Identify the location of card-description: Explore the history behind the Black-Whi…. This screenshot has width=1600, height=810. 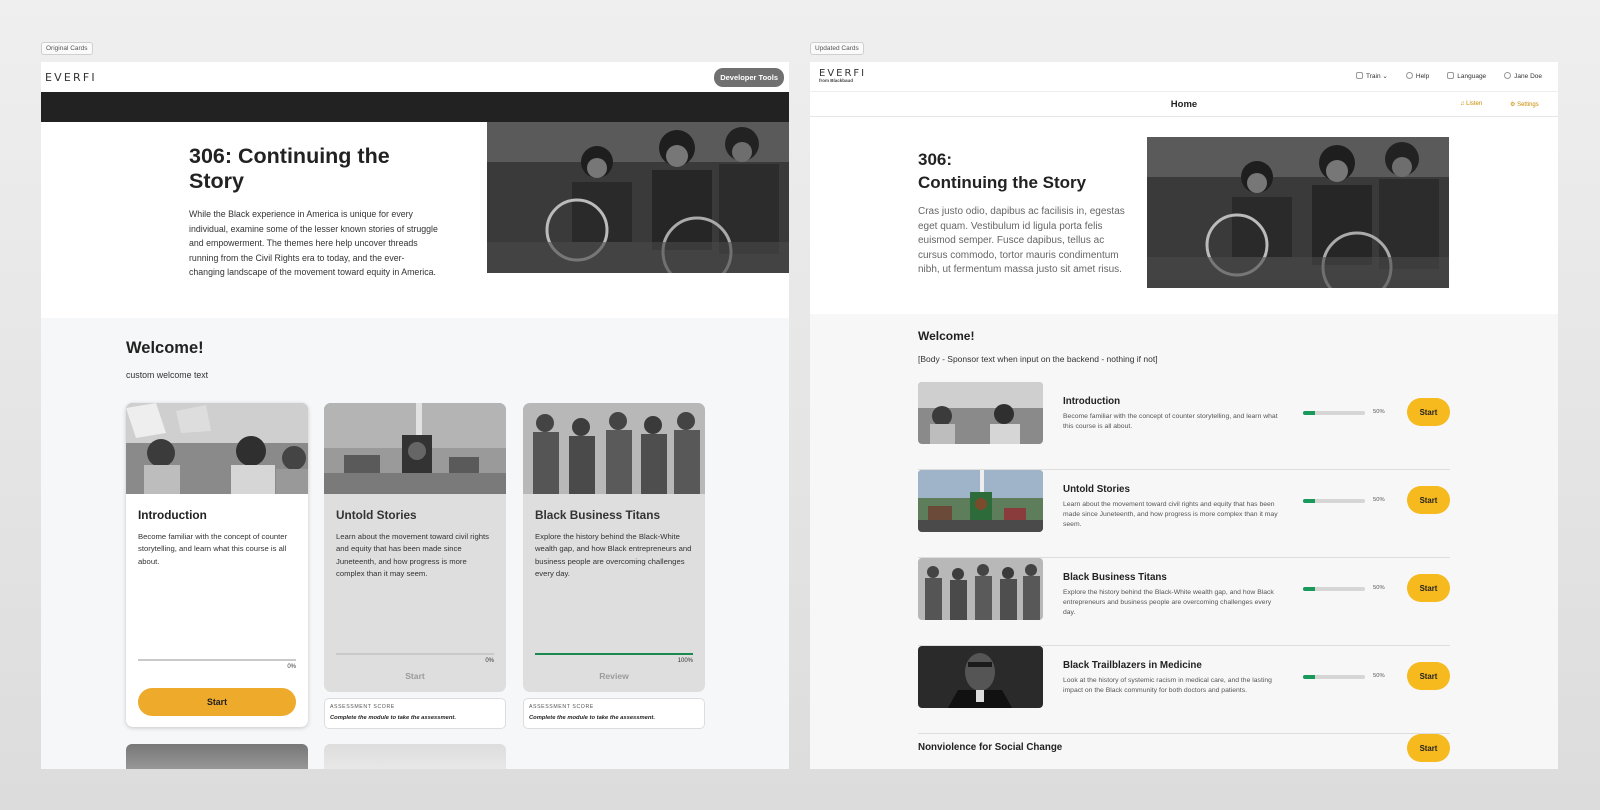
(613, 555).